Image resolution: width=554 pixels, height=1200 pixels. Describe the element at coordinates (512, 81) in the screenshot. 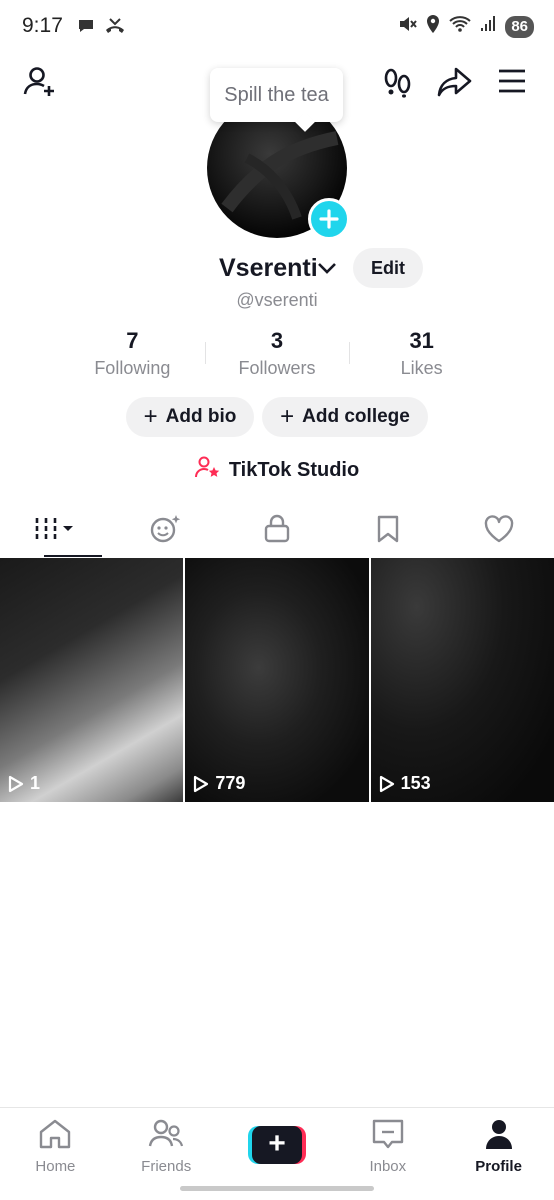

I see `menu-icon` at that location.